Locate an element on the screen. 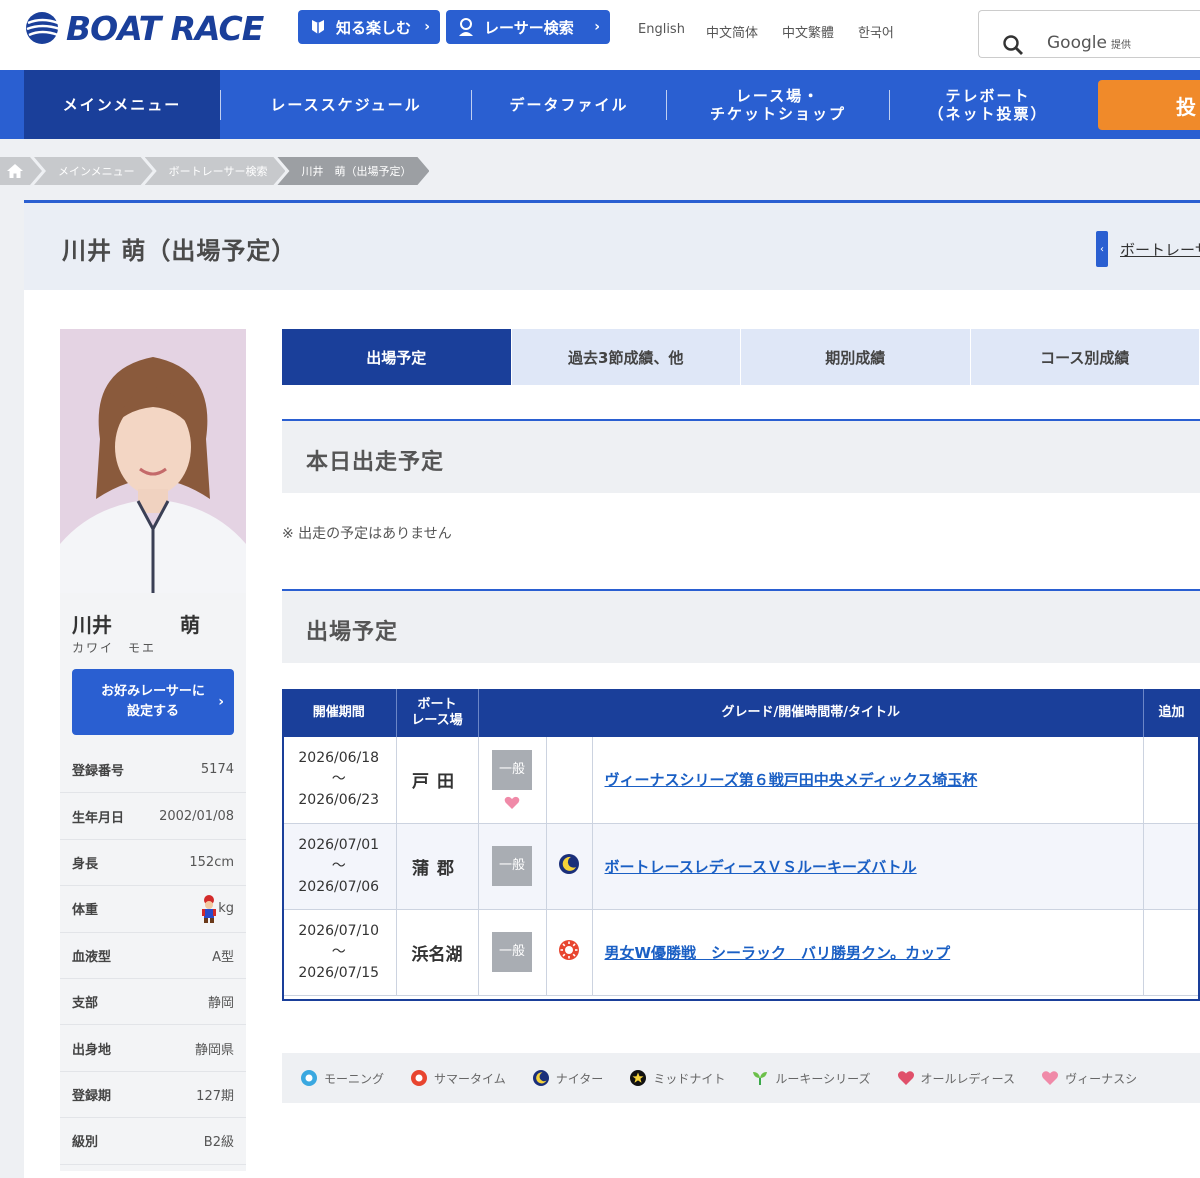 Image resolution: width=1200 pixels, height=1178 pixels. lang-zh-cn-link: 中文简体 is located at coordinates (732, 31).